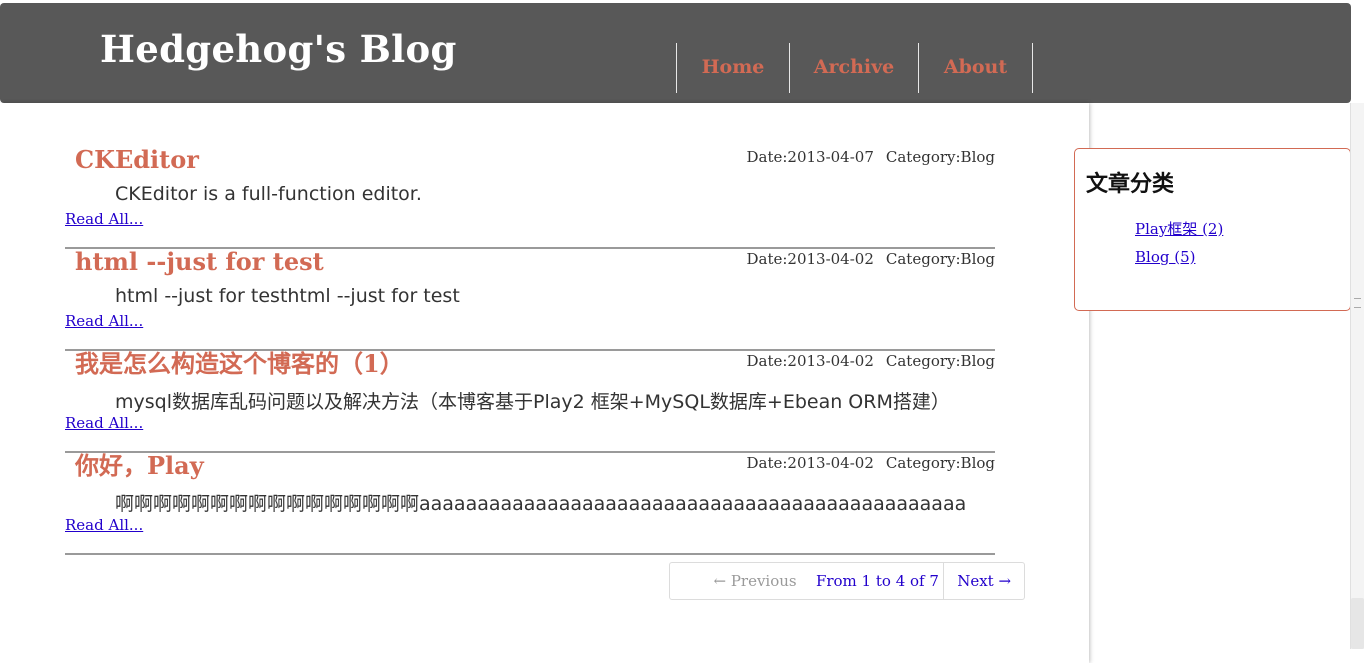 The width and height of the screenshot is (1364, 663). I want to click on category-link-play: Play框架 (2), so click(1179, 229).